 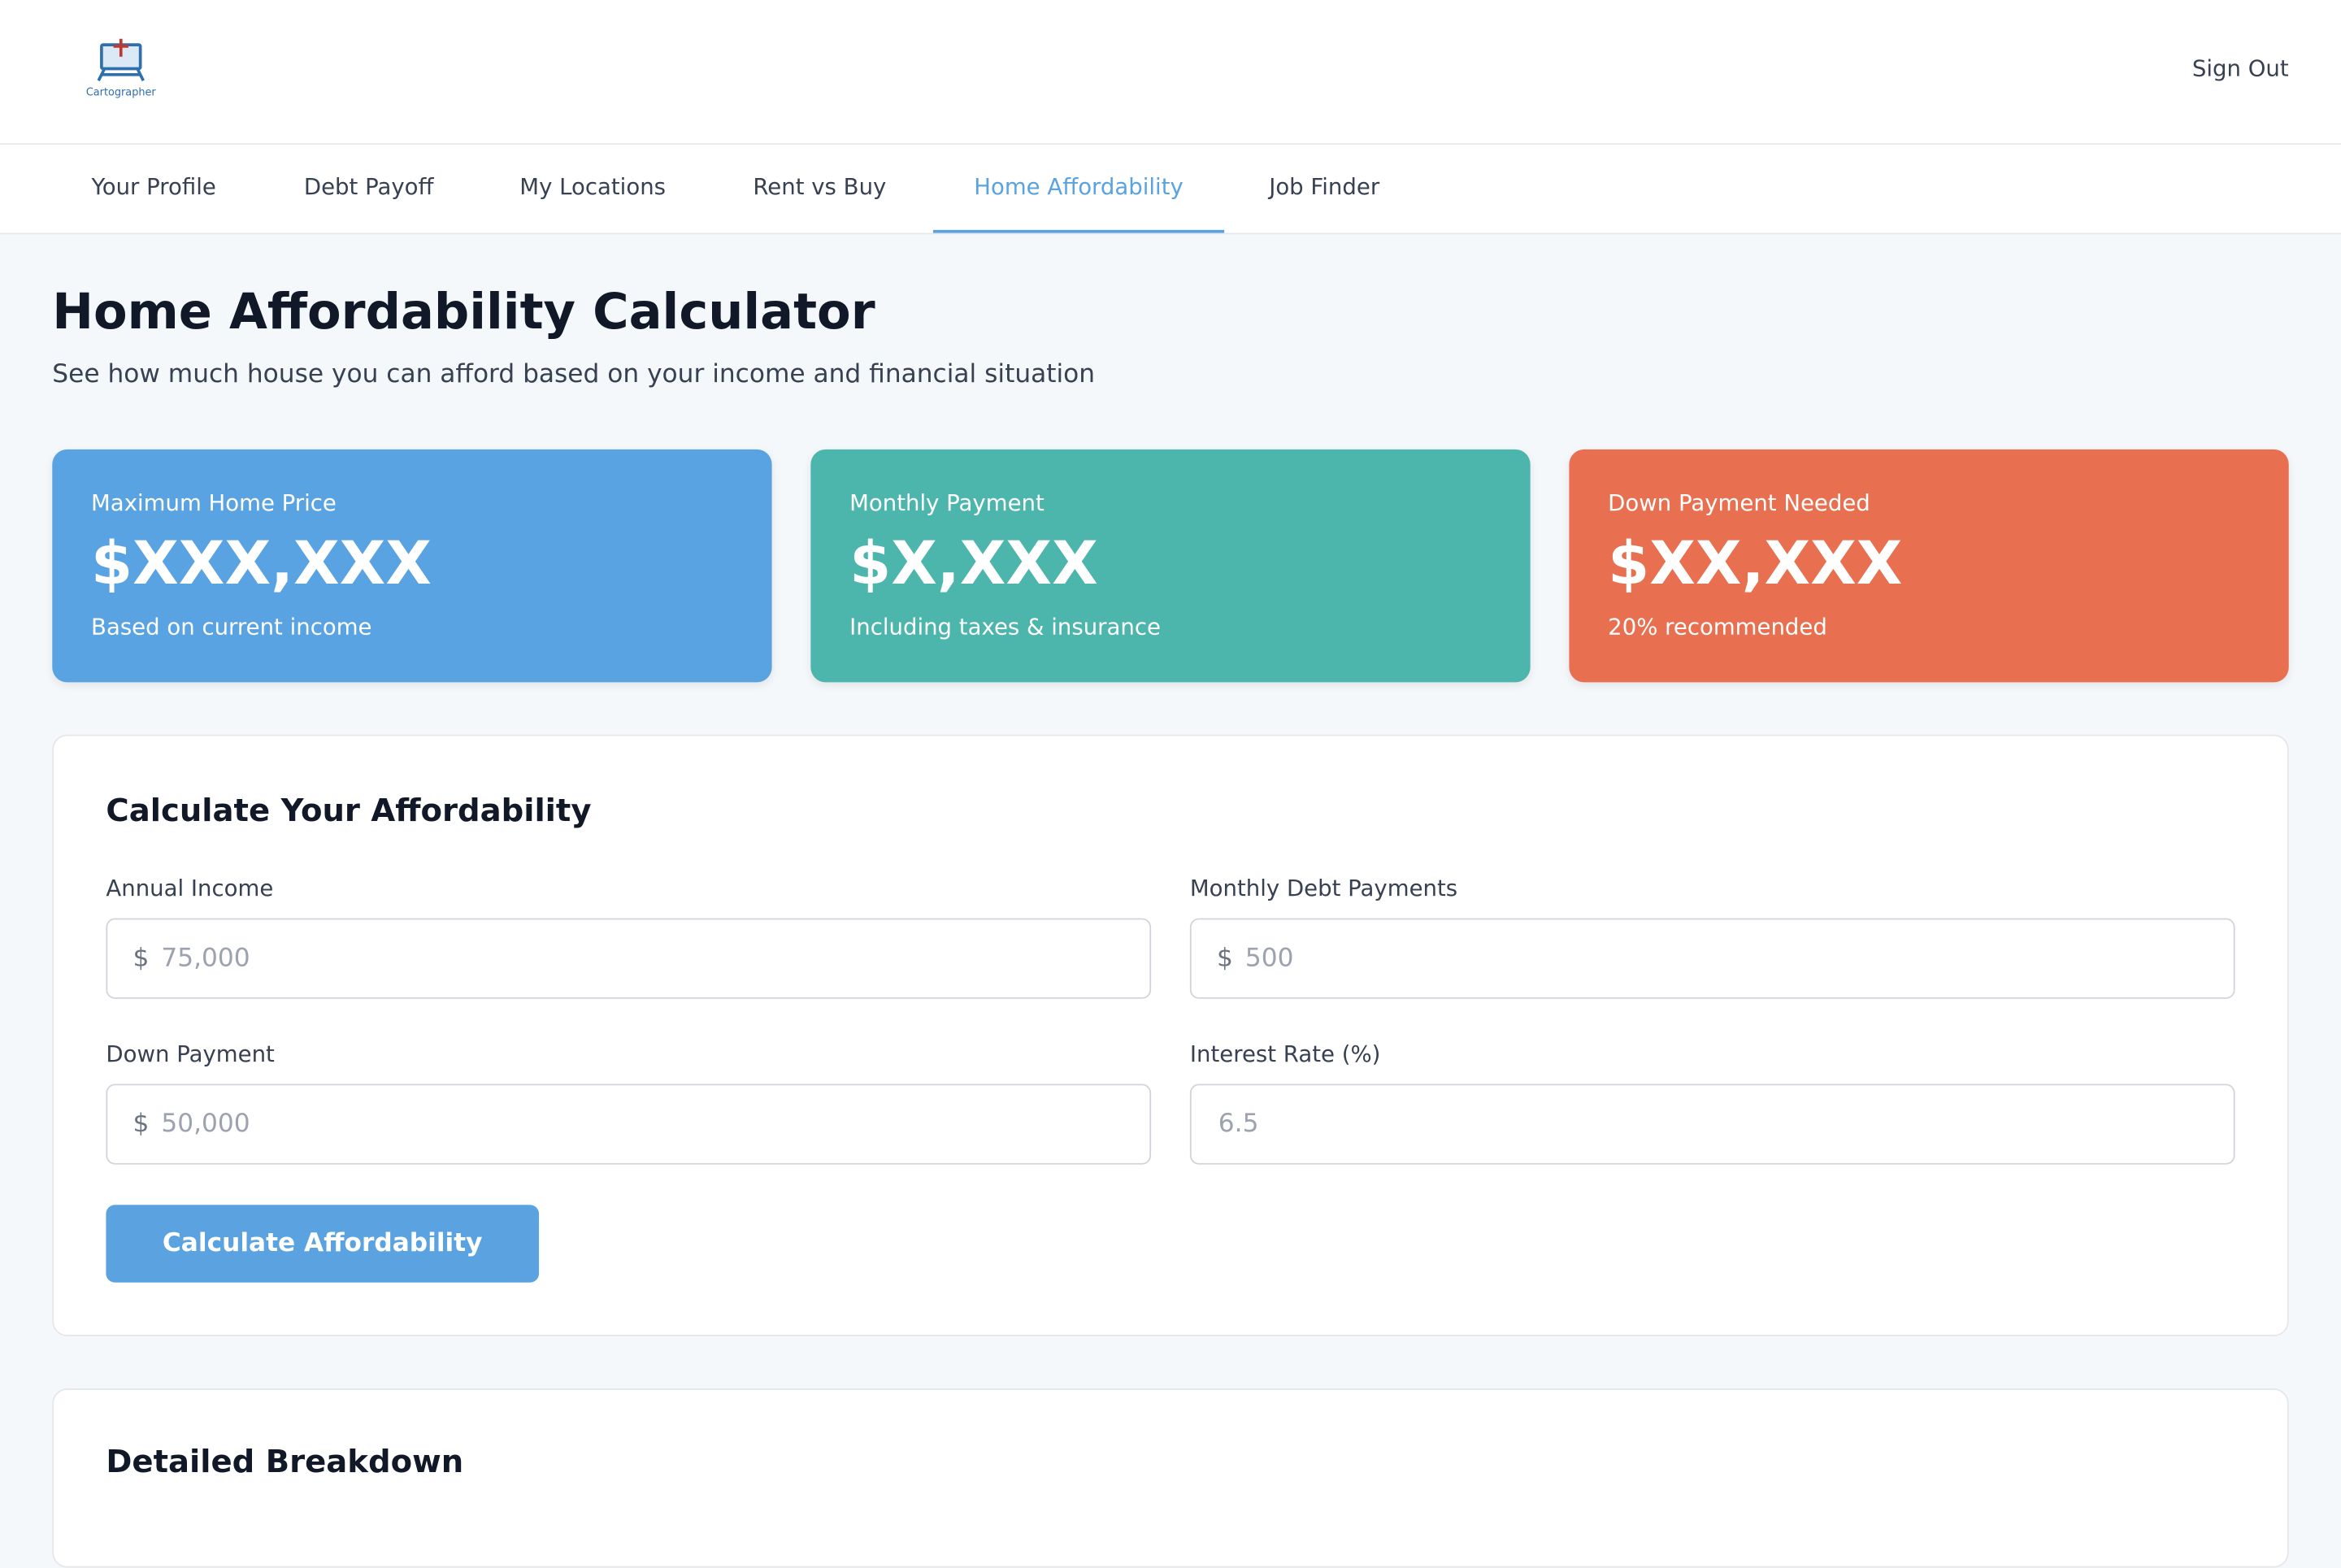 What do you see at coordinates (1324, 188) in the screenshot?
I see `tab-job-finder: Job Finder` at bounding box center [1324, 188].